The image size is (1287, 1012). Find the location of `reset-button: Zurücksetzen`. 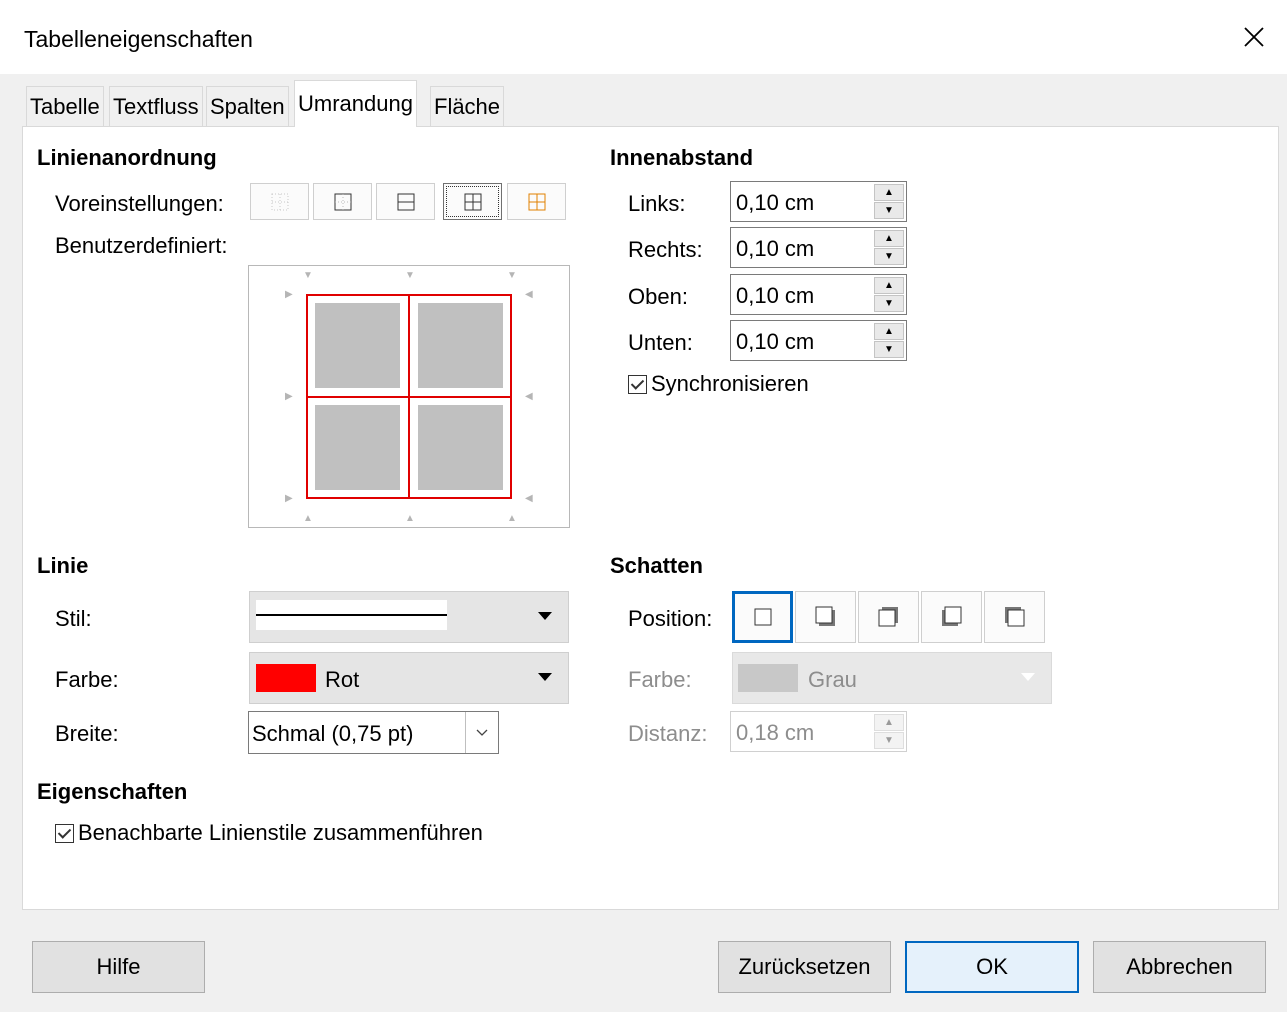

reset-button: Zurücksetzen is located at coordinates (804, 967).